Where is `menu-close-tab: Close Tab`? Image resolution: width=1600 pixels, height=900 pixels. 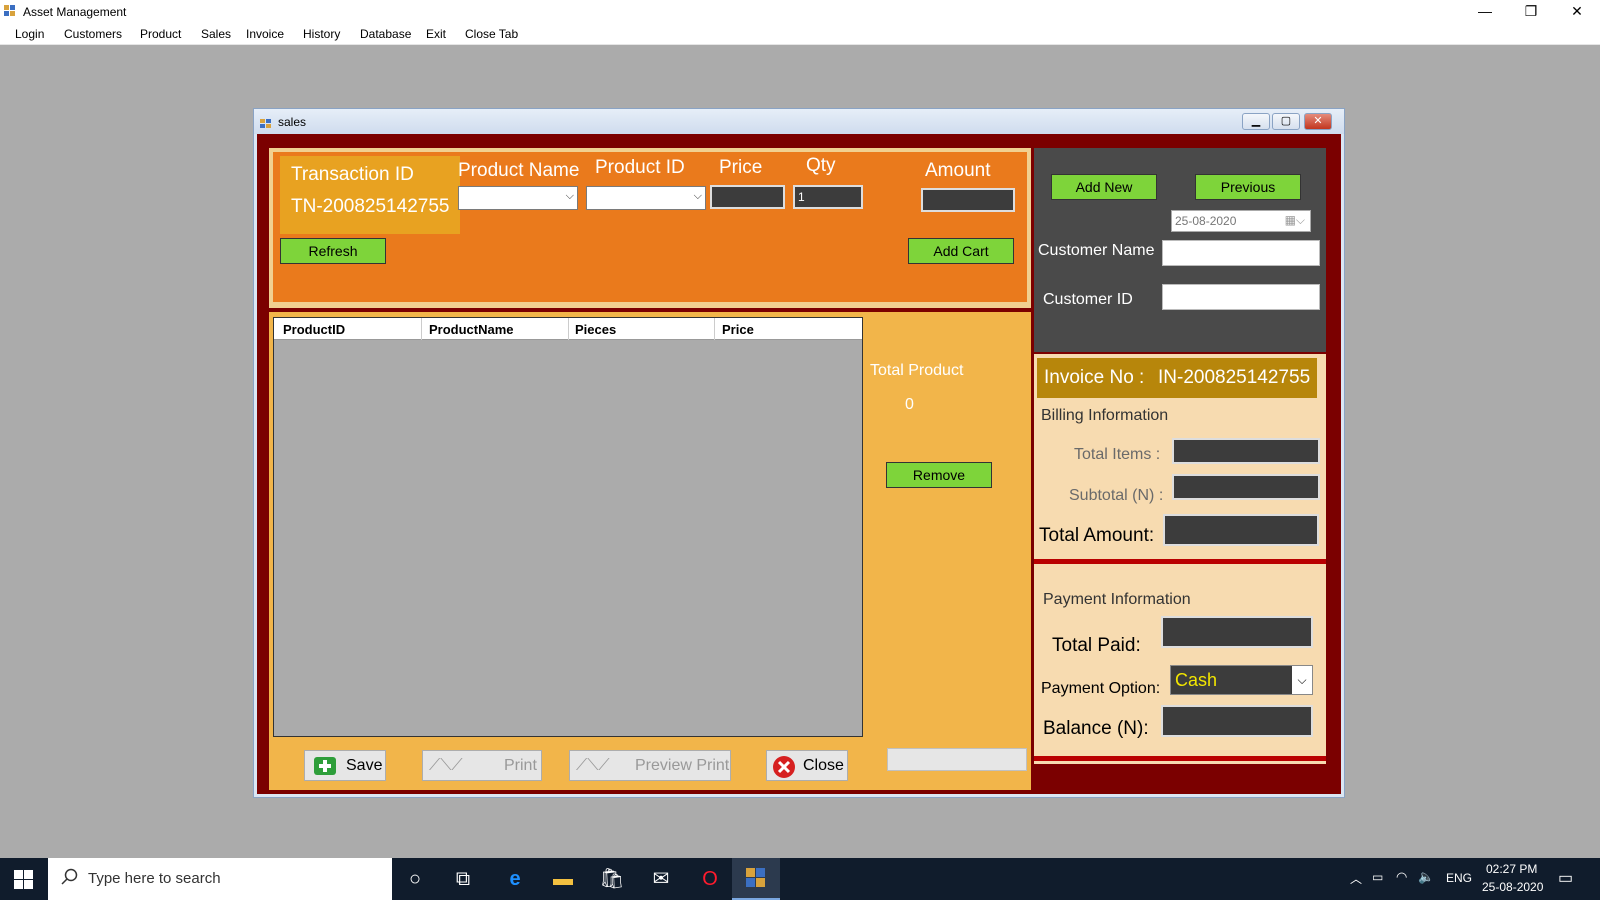 menu-close-tab: Close Tab is located at coordinates (491, 34).